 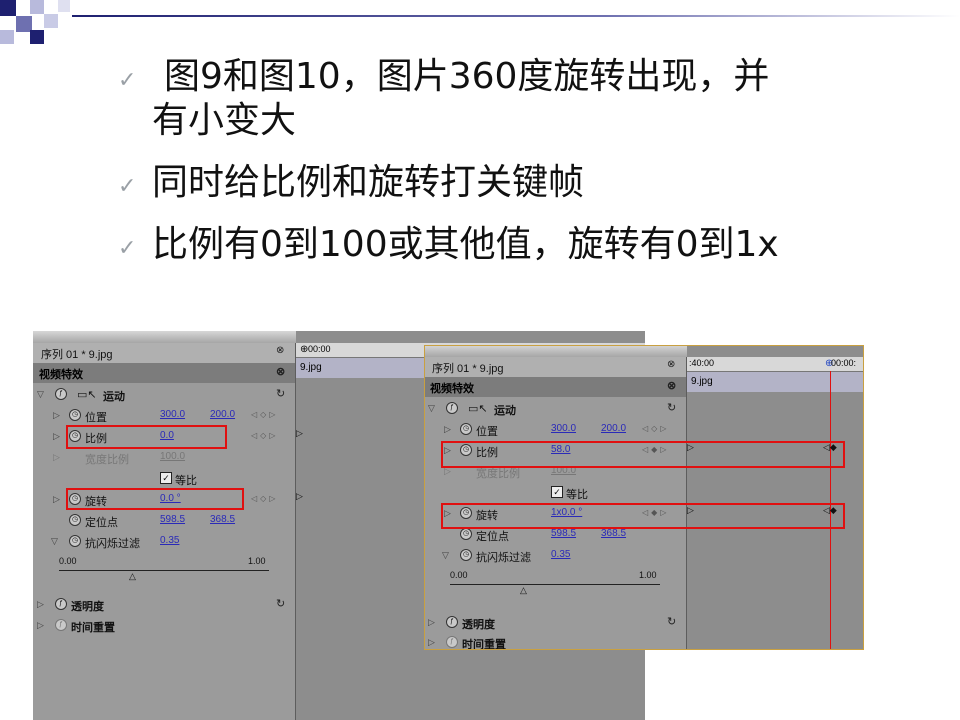 What do you see at coordinates (577, 495) in the screenshot?
I see `uniform-label: 等比` at bounding box center [577, 495].